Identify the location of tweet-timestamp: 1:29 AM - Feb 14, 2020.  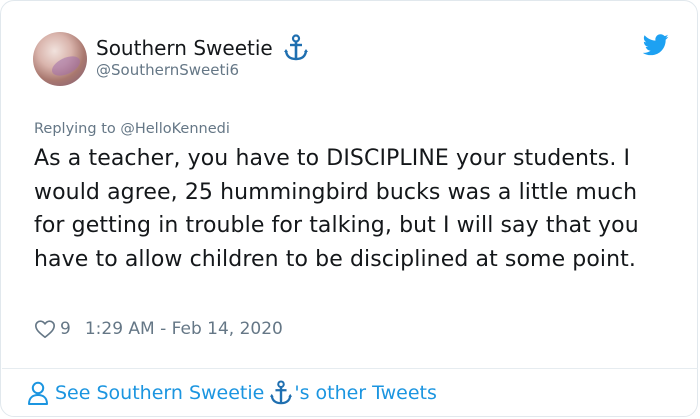
(184, 329).